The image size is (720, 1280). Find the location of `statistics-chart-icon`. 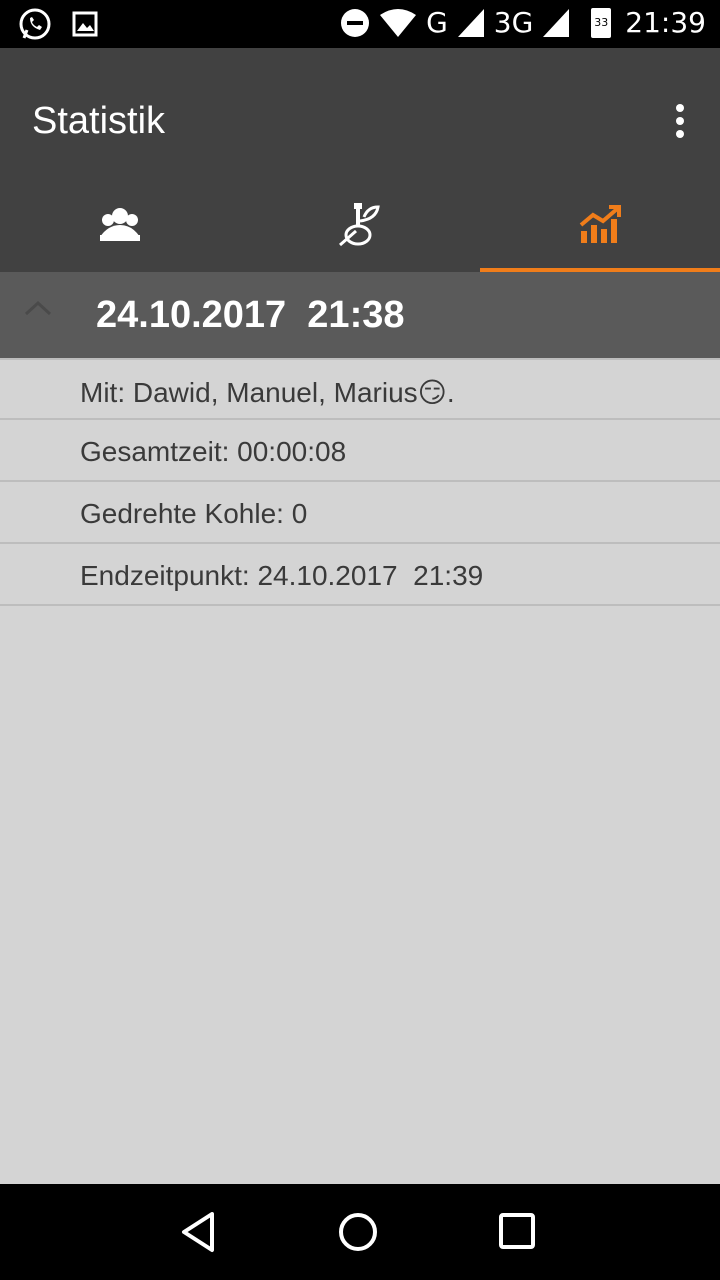

statistics-chart-icon is located at coordinates (600, 224).